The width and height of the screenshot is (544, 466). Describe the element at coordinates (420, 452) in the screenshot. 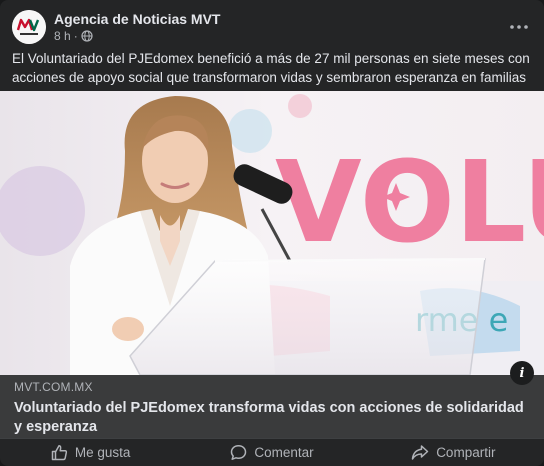

I see `share-icon` at that location.